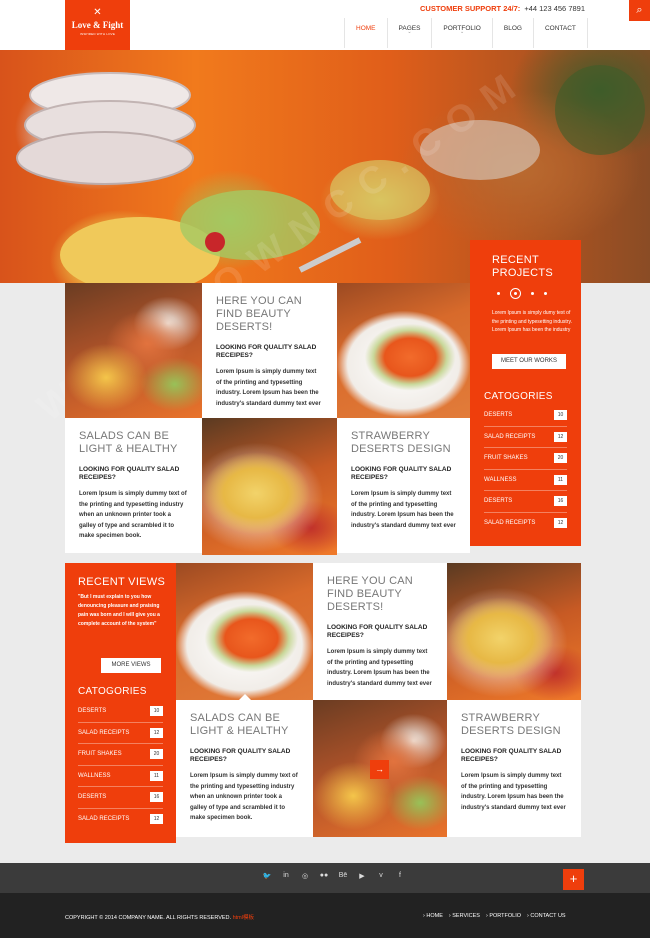  Describe the element at coordinates (400, 876) in the screenshot. I see `facebook-icon: f` at that location.